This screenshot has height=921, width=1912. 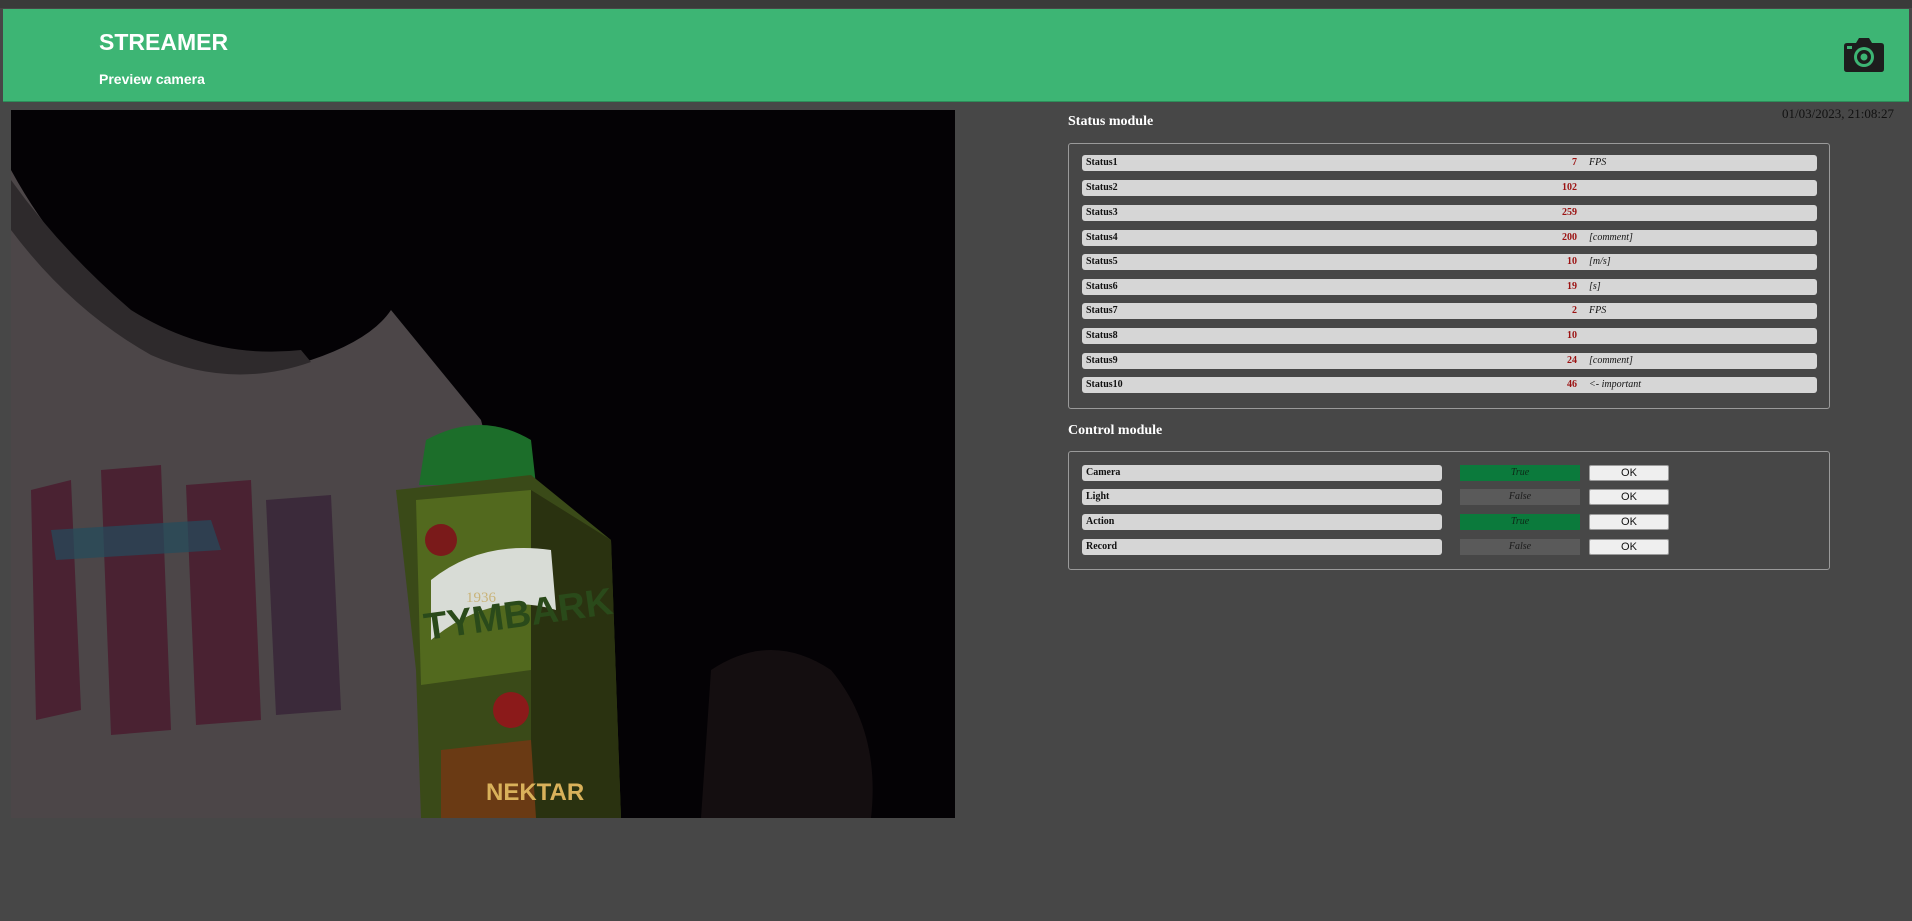 I want to click on status-unit: [m/s], so click(x=1600, y=261).